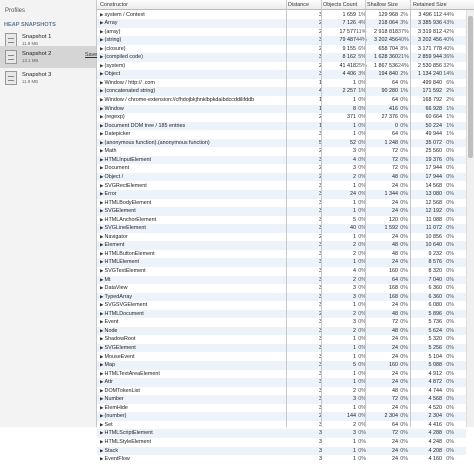 The width and height of the screenshot is (474, 464). Describe the element at coordinates (340, 5) in the screenshot. I see `column-header-objects-count: Objects Count` at that location.